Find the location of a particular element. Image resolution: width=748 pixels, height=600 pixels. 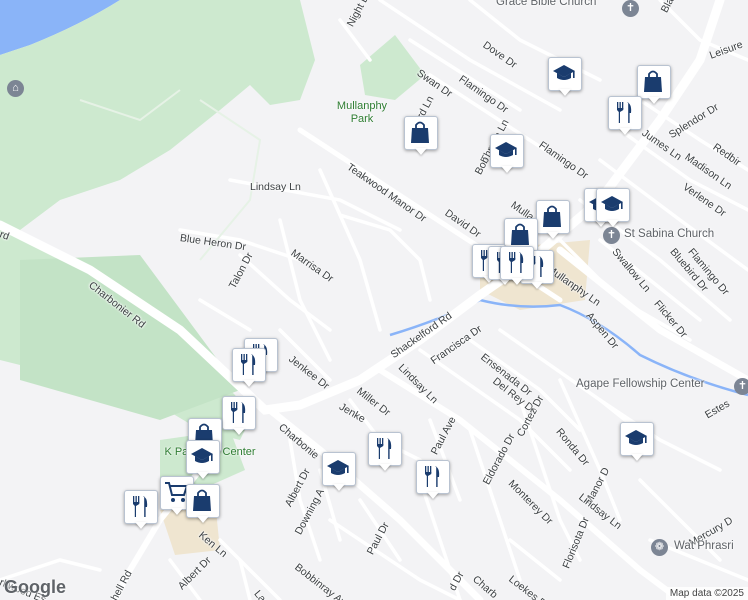

museum-icon: ⌂ is located at coordinates (15, 88).